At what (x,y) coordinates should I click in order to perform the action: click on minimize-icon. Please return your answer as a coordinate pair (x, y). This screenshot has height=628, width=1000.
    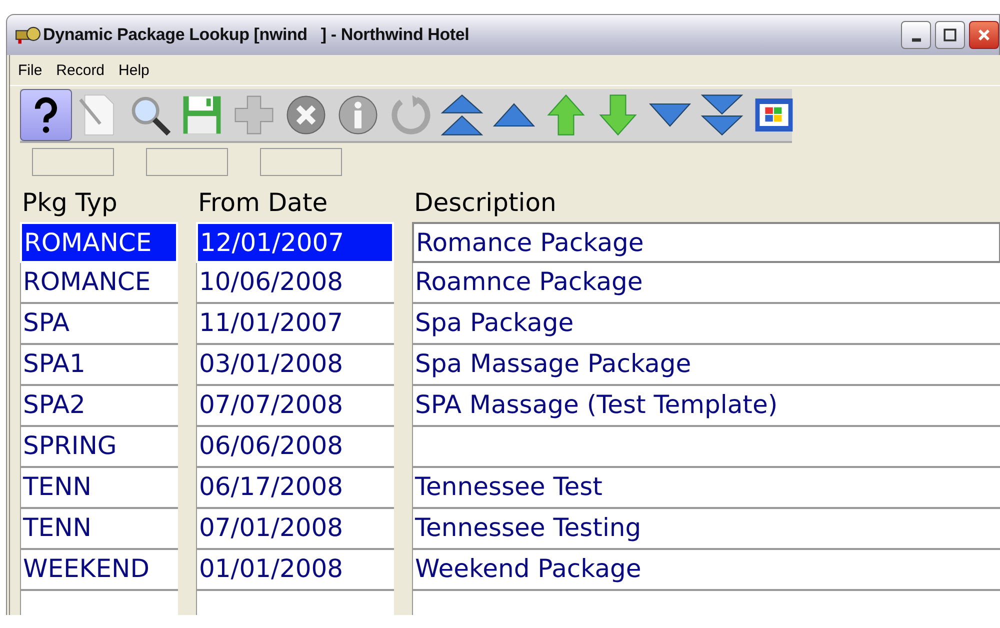
    Looking at the image, I should click on (916, 40).